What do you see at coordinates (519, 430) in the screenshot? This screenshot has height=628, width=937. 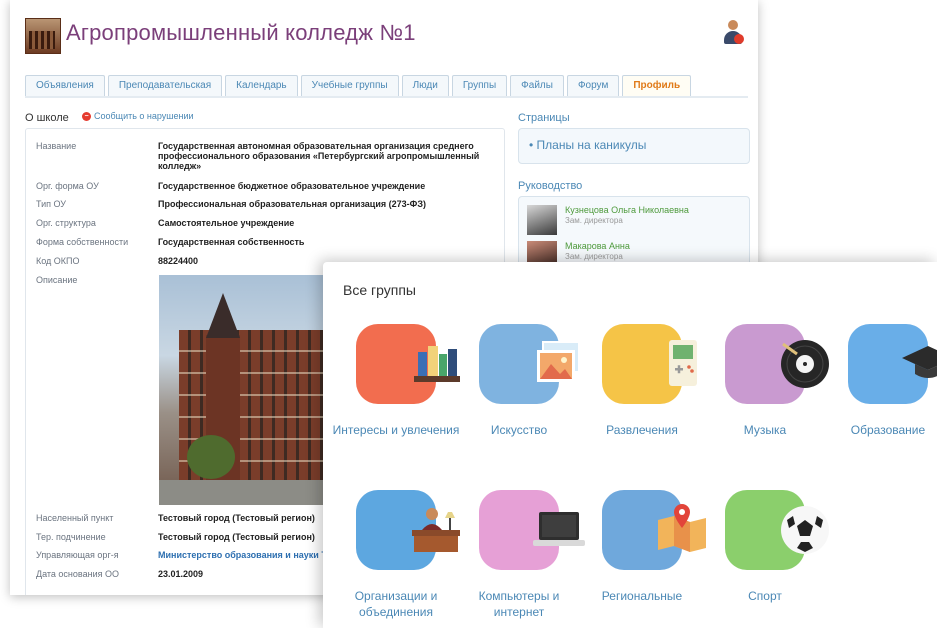 I see `category-label: Искусство` at bounding box center [519, 430].